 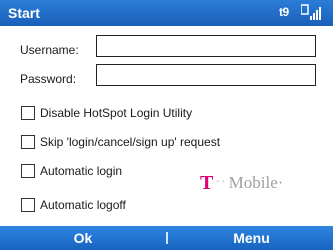 What do you see at coordinates (207, 183) in the screenshot?
I see `tmobile-logo-t: T` at bounding box center [207, 183].